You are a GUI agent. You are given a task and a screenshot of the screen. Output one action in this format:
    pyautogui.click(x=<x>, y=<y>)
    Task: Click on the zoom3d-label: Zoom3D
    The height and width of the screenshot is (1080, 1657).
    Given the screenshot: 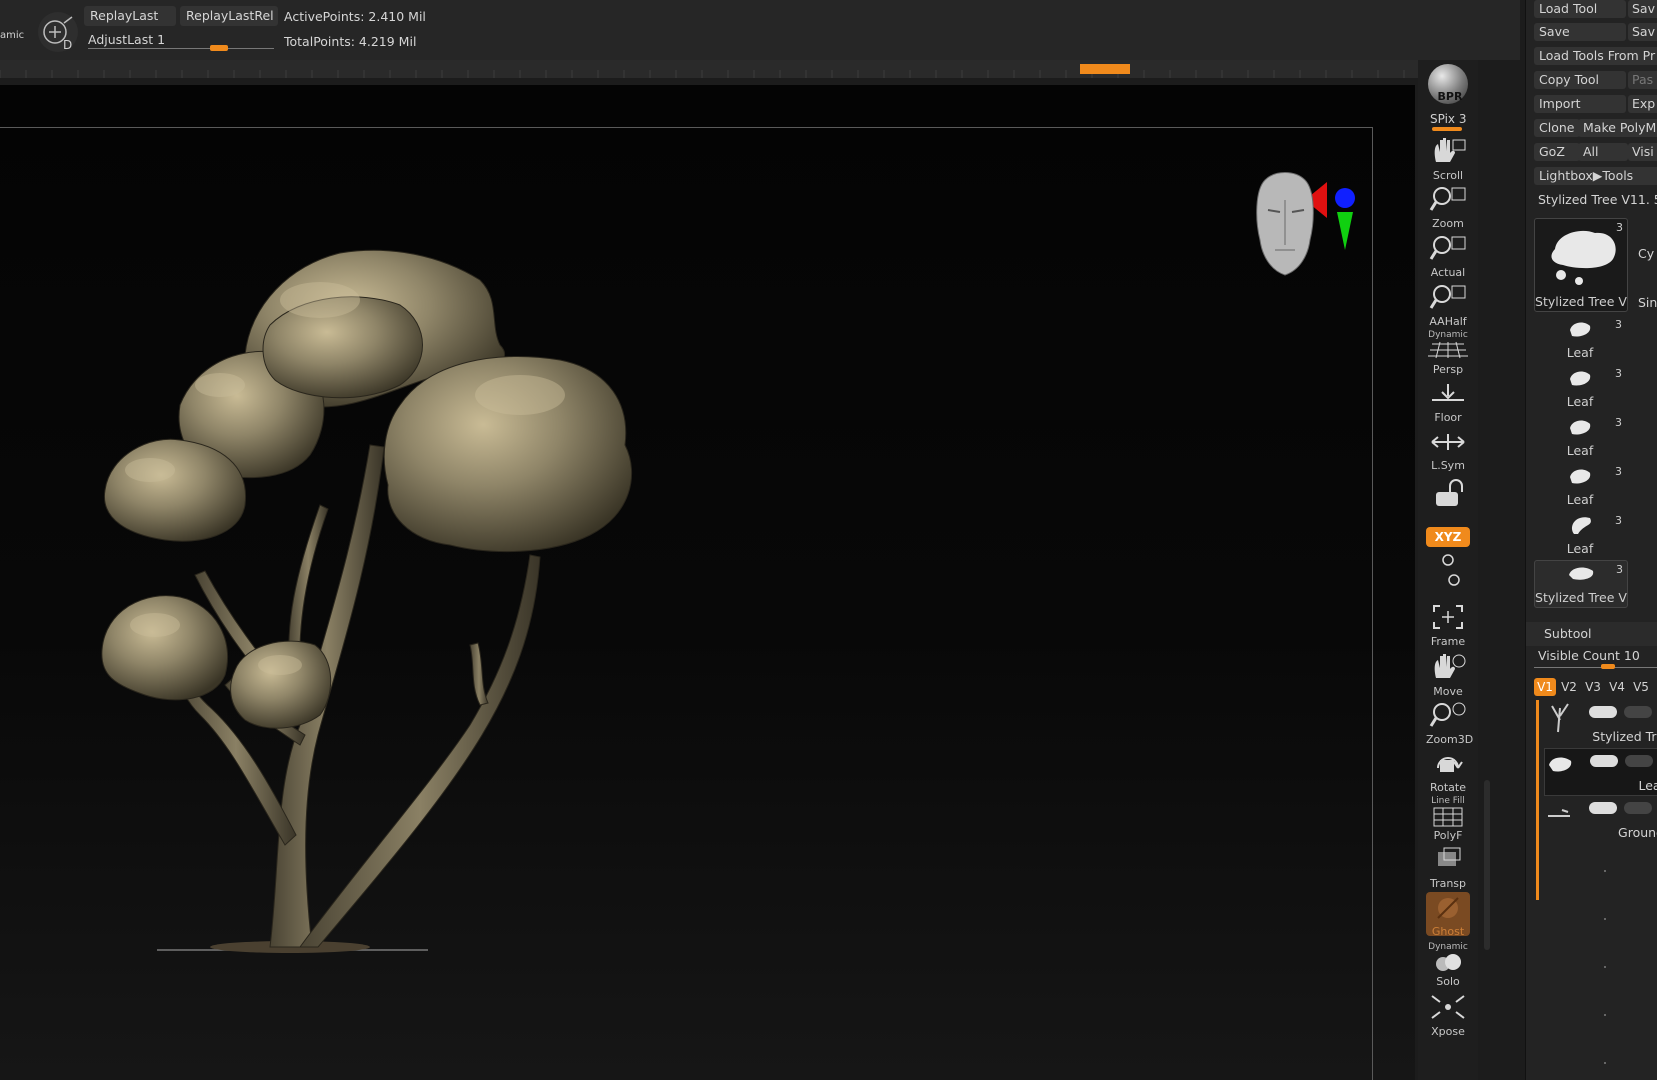 What is the action you would take?
    pyautogui.click(x=1450, y=739)
    